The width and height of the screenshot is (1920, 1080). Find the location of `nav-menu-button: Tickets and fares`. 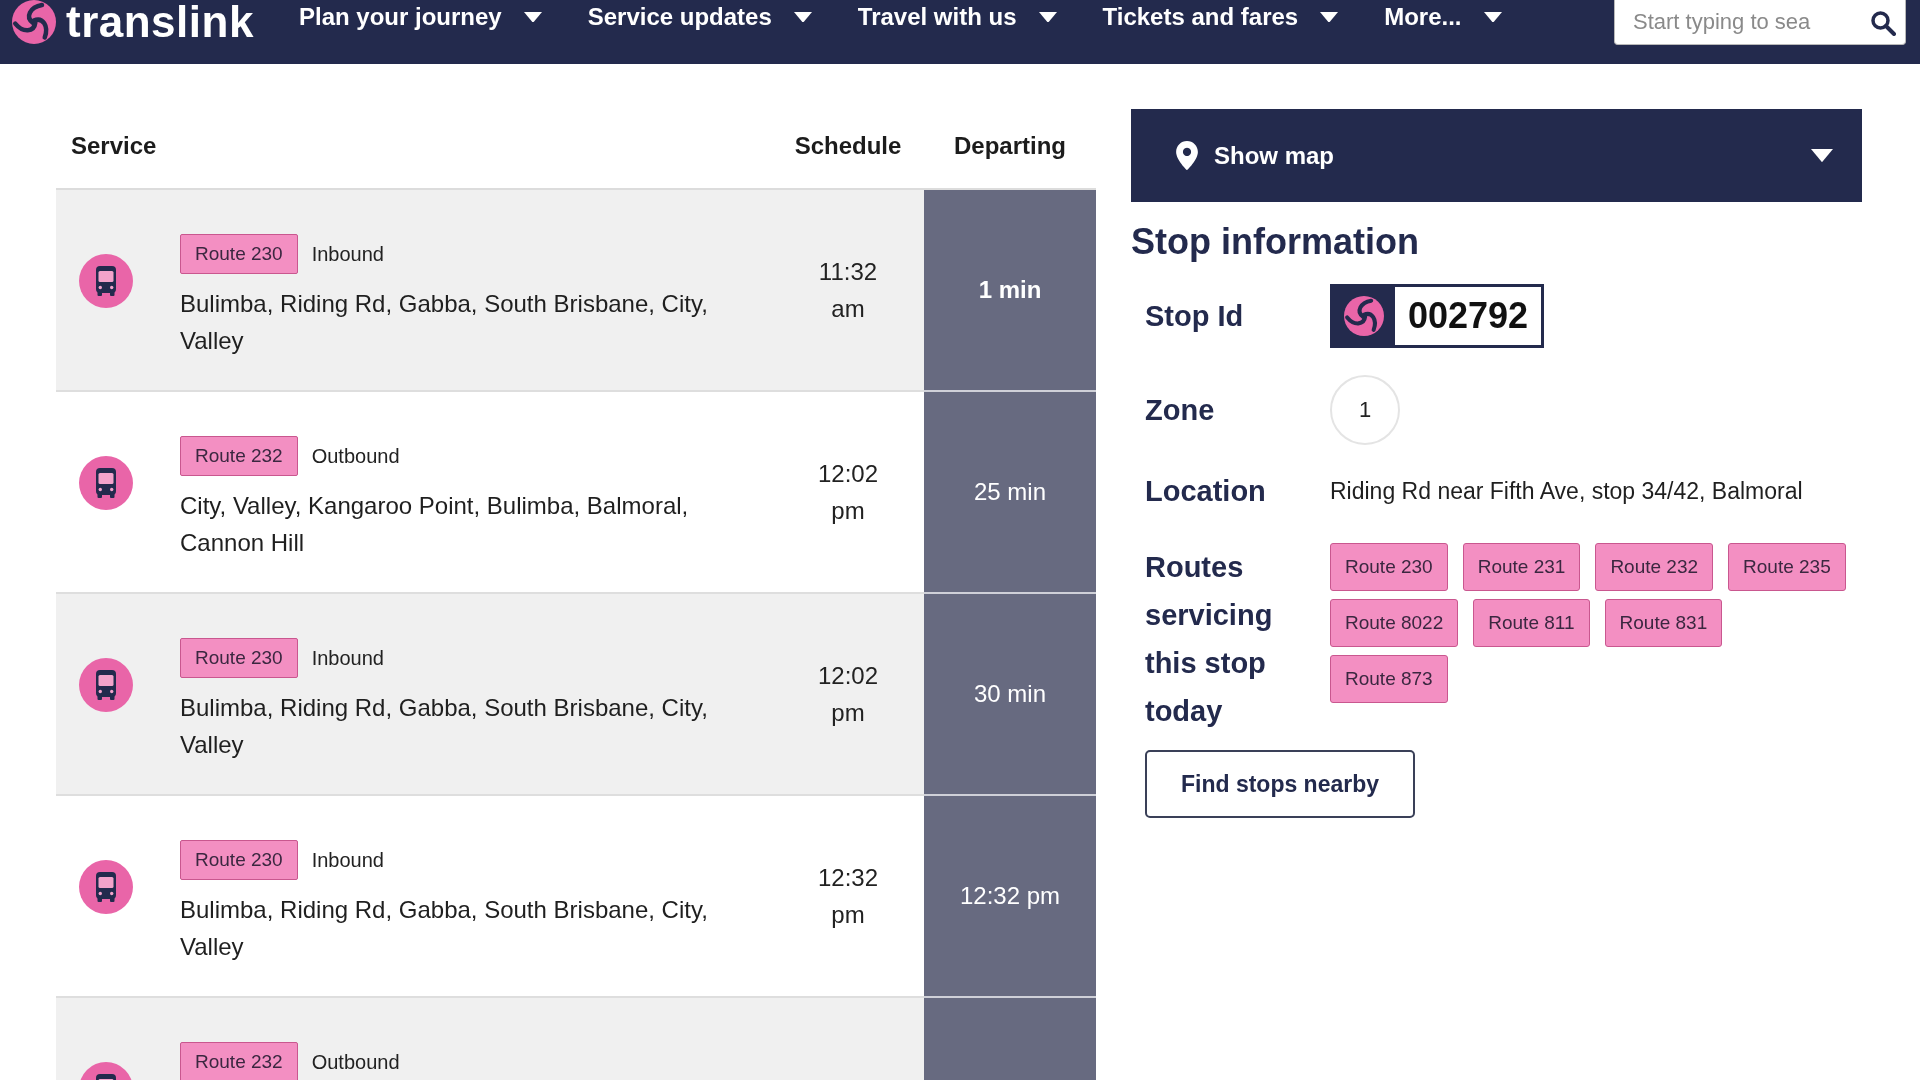

nav-menu-button: Tickets and fares is located at coordinates (1220, 17).